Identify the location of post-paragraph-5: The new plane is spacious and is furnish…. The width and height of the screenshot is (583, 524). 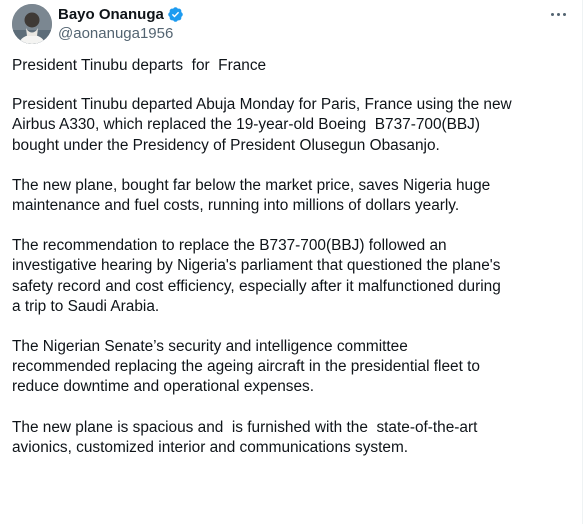
(245, 437).